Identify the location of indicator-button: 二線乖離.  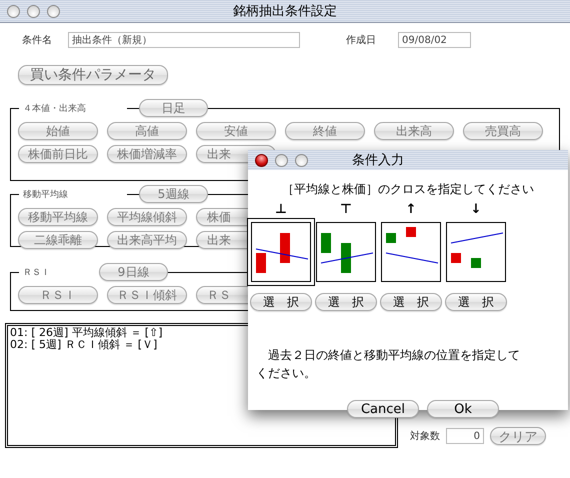
(58, 240).